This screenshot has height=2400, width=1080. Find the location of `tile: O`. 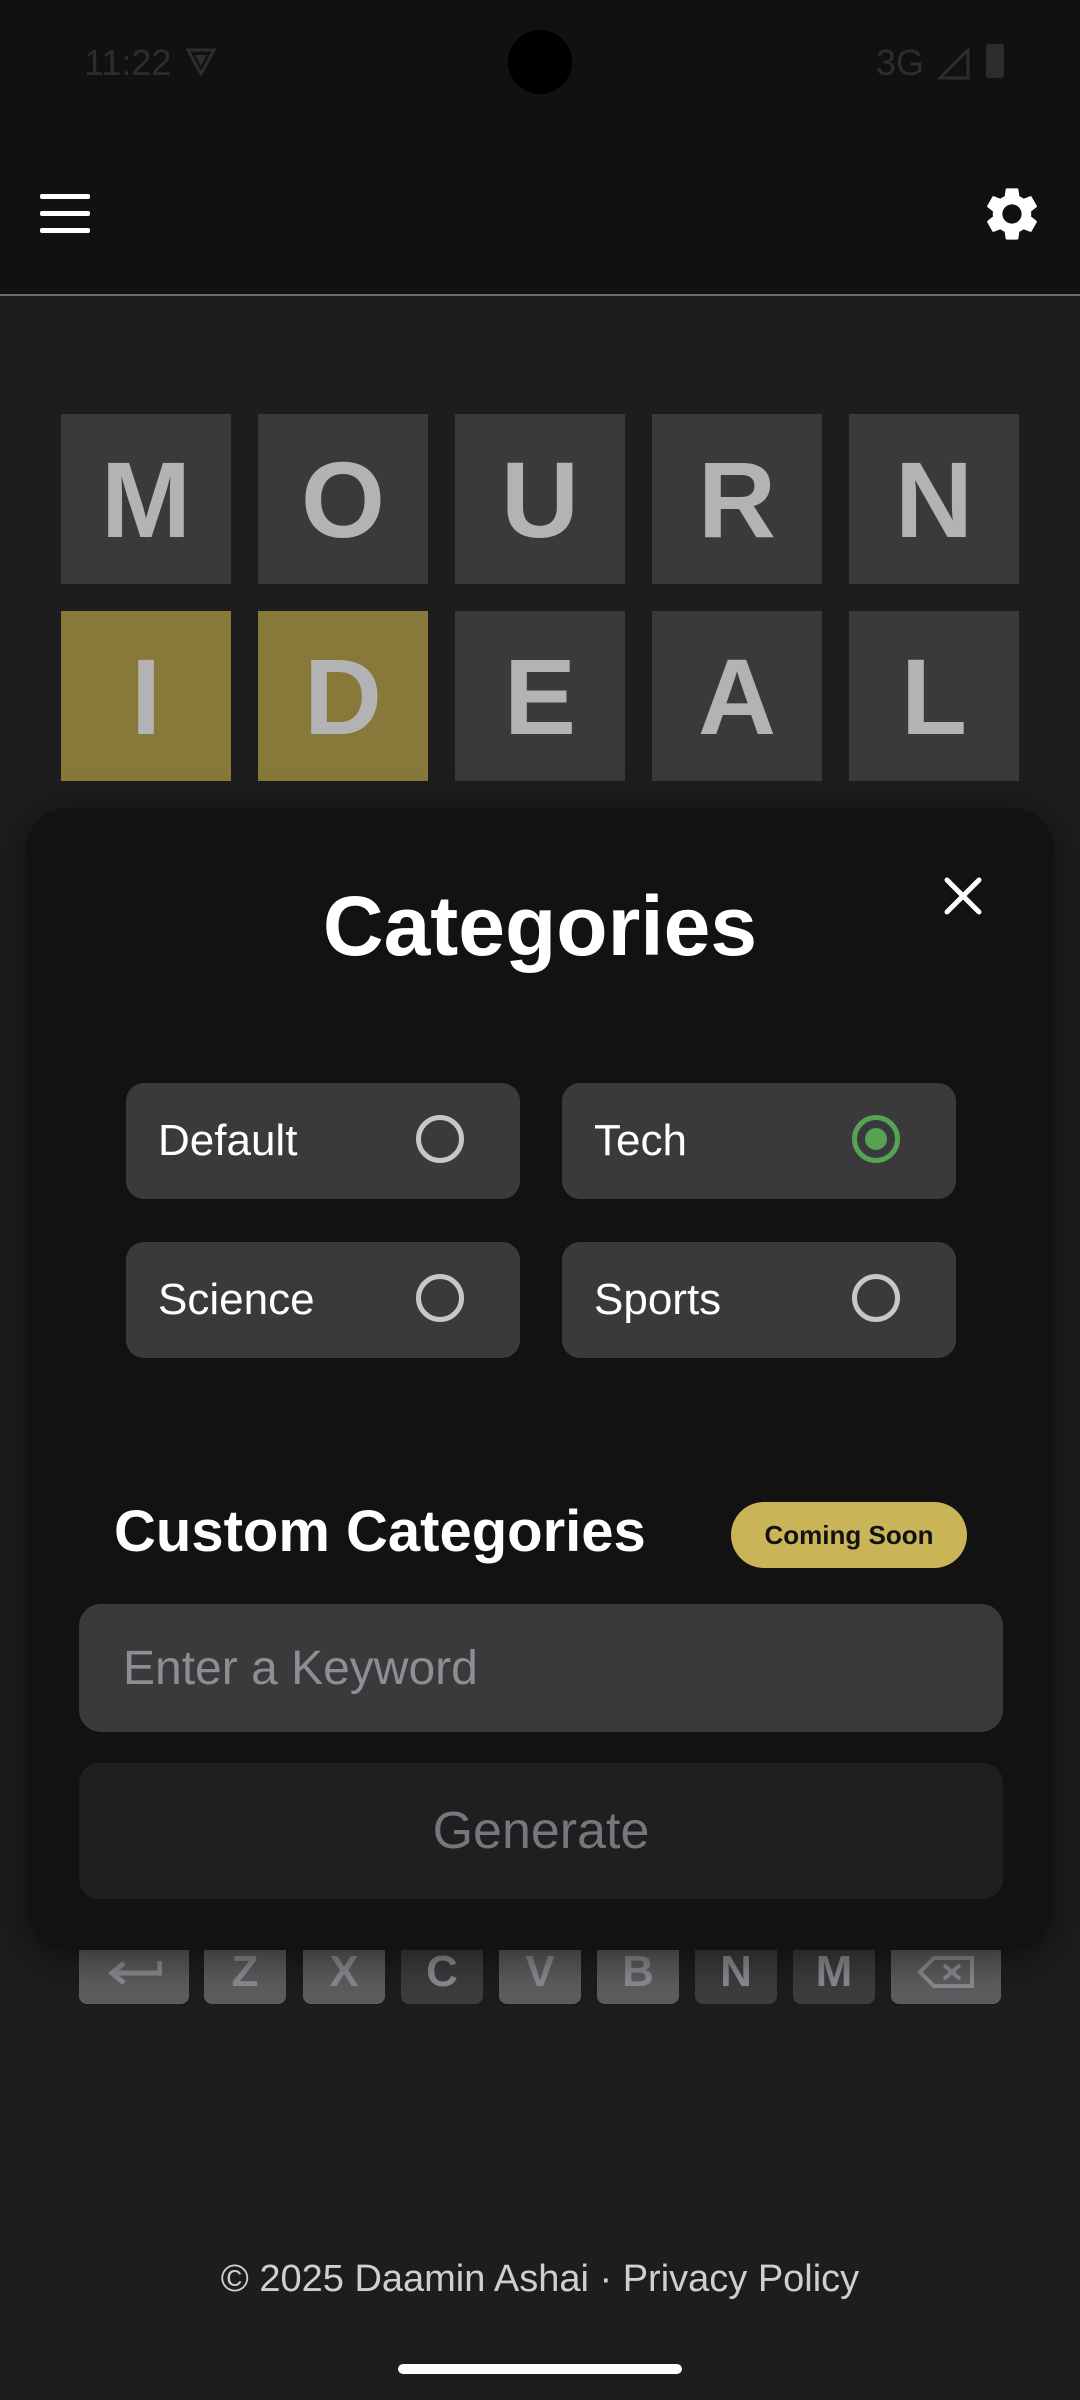

tile: O is located at coordinates (343, 499).